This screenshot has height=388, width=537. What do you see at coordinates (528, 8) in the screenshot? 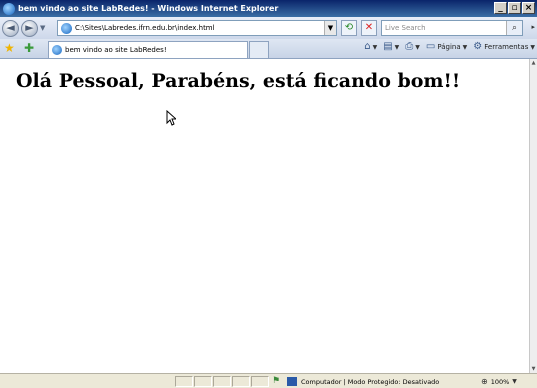
I see `close-button: ×` at bounding box center [528, 8].